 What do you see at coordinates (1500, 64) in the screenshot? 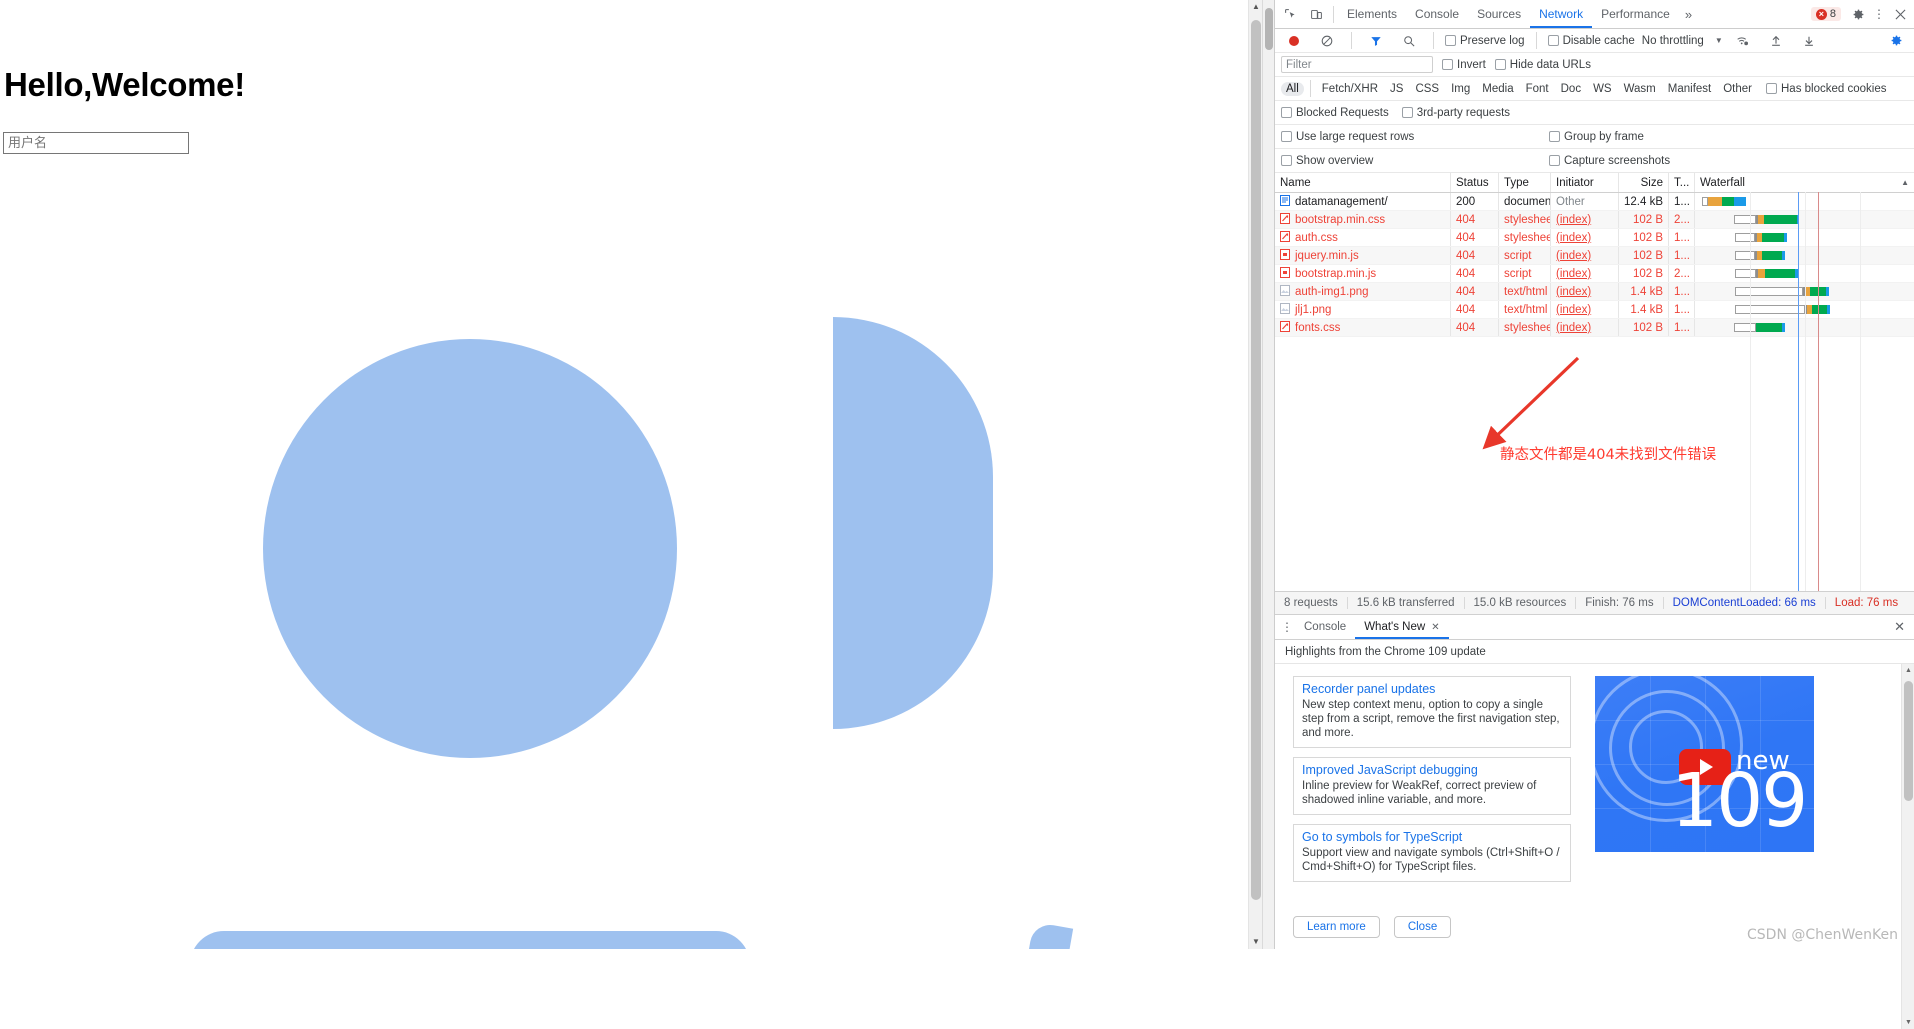
I see `hide-data-urls-box` at bounding box center [1500, 64].